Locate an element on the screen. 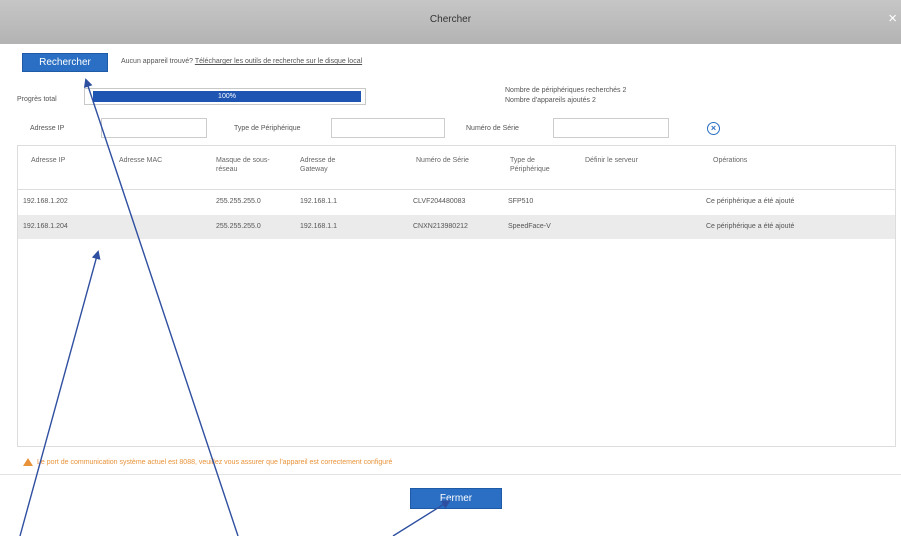  arrow-to-search-button is located at coordinates (161, 307).